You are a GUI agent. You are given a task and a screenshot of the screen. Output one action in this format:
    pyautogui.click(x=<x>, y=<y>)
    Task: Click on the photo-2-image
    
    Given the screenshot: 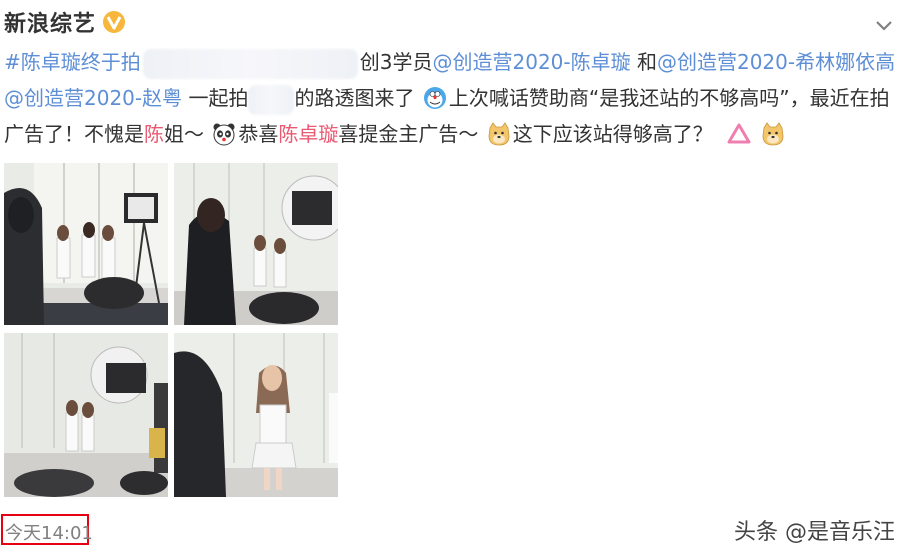 What is the action you would take?
    pyautogui.click(x=256, y=244)
    